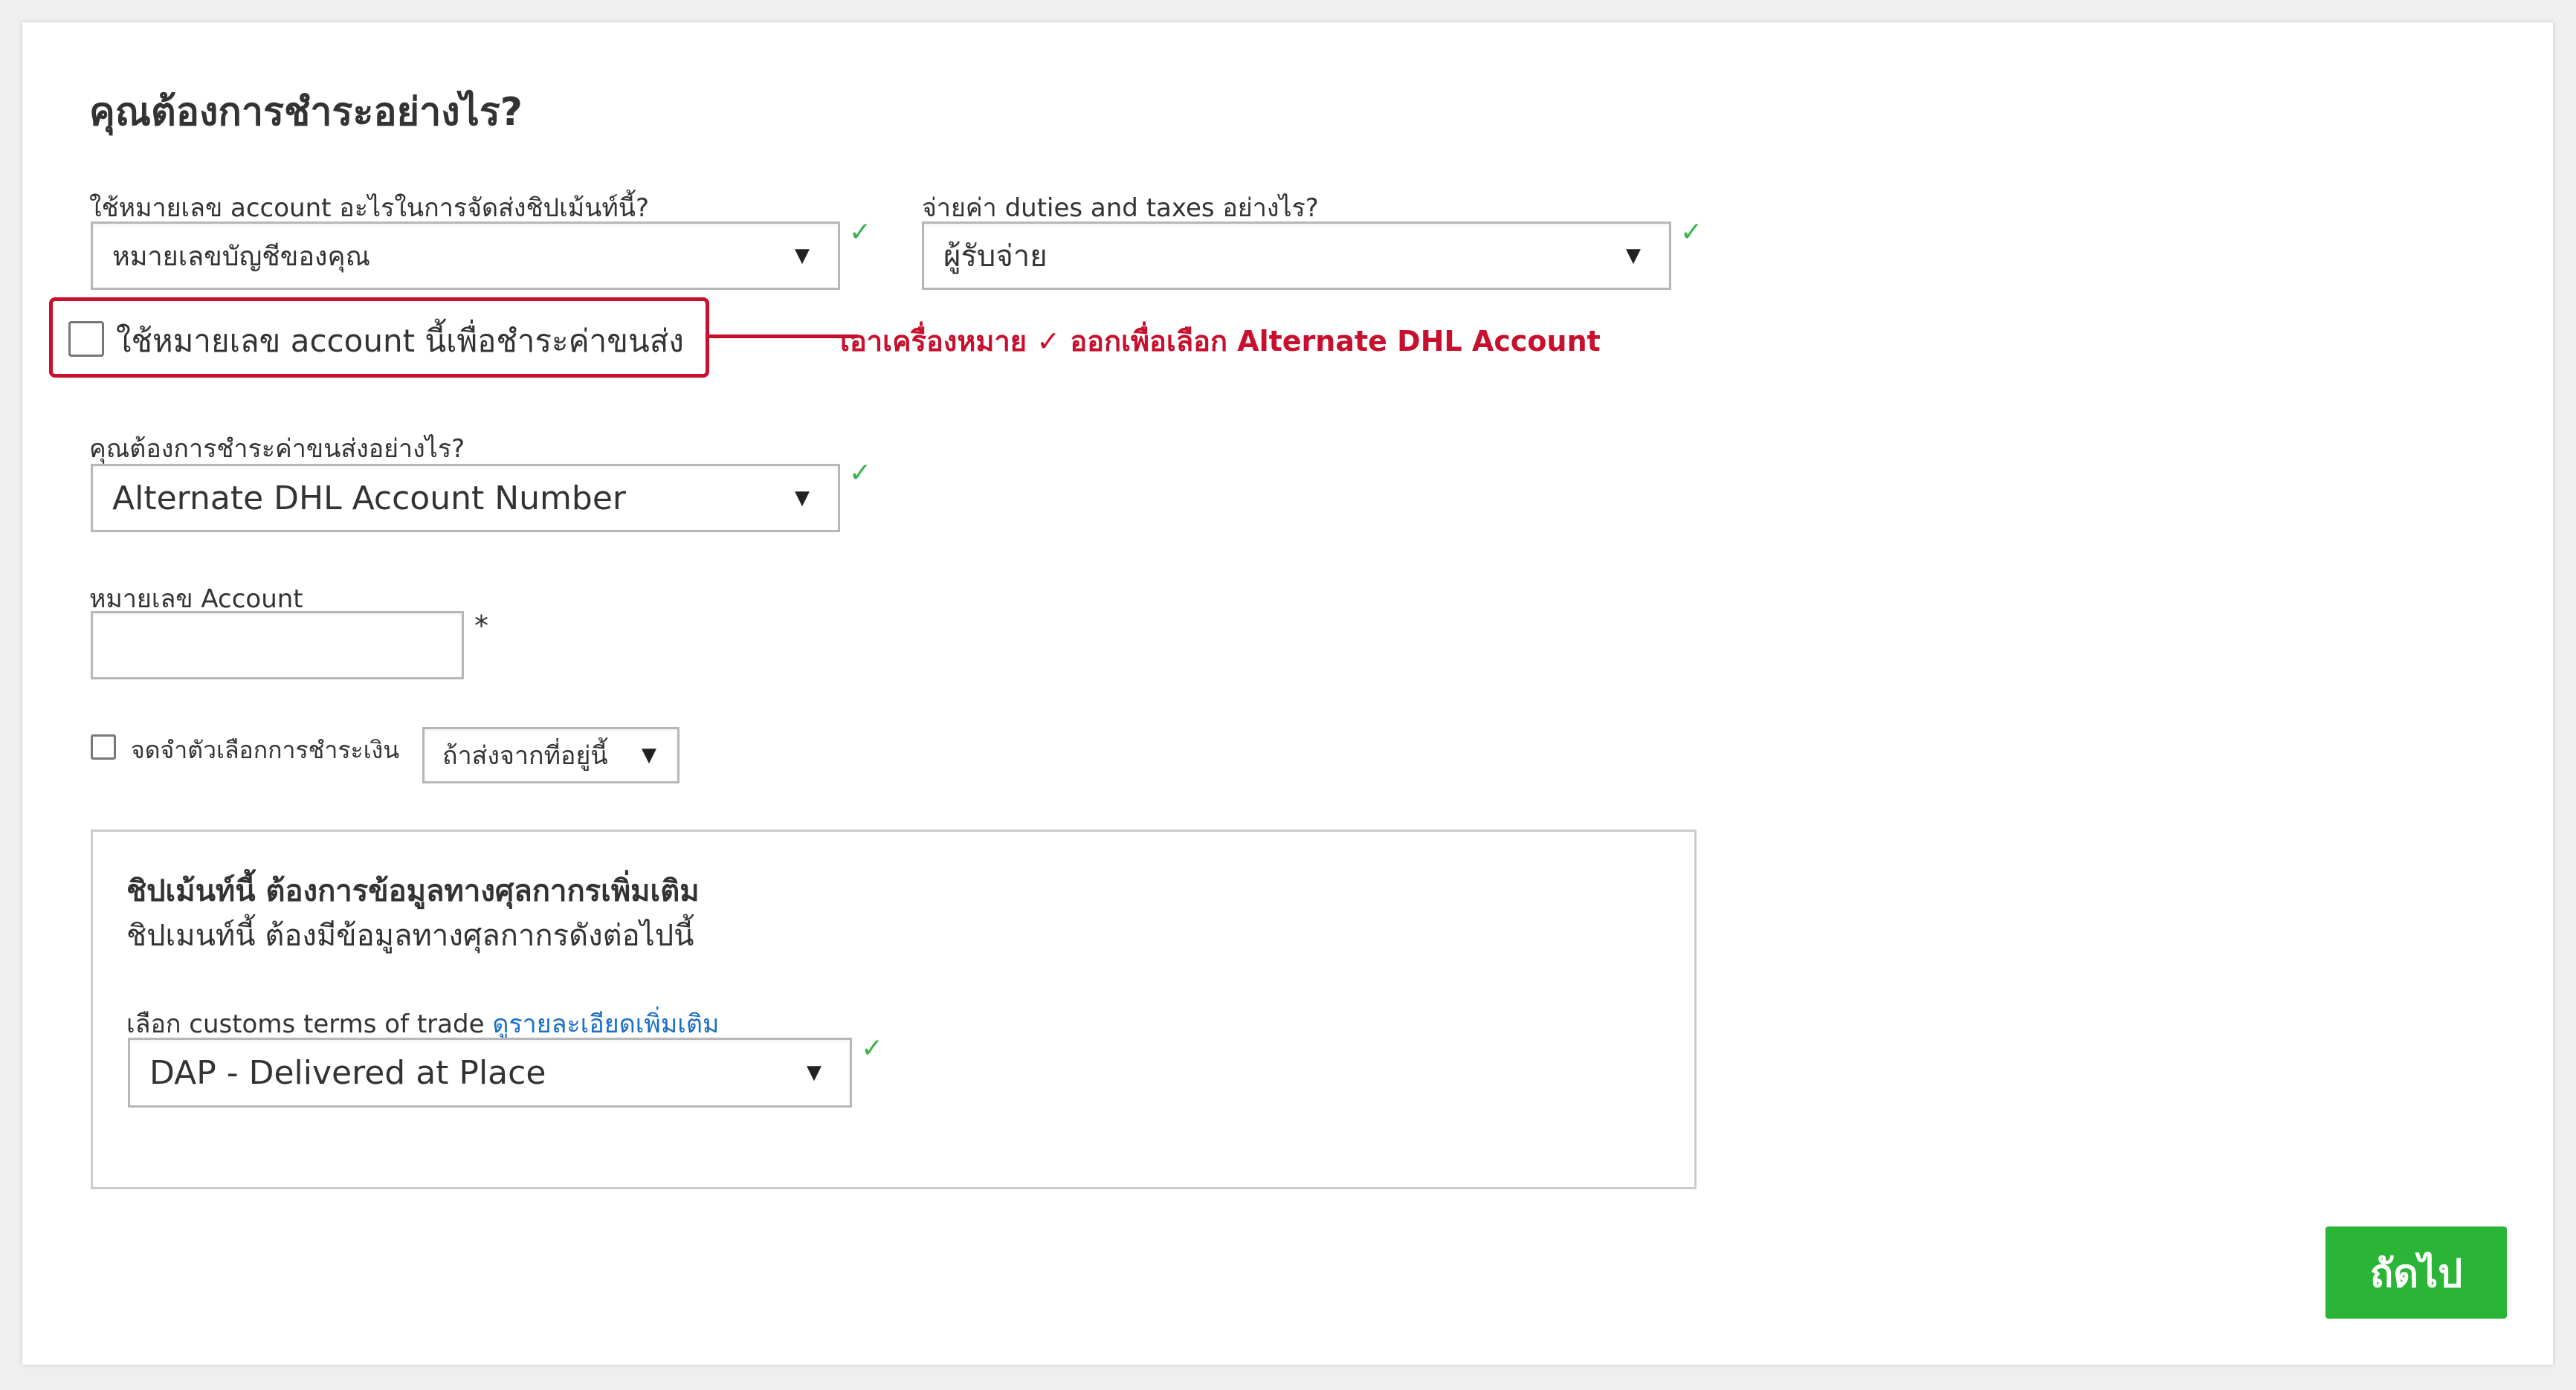 The height and width of the screenshot is (1390, 2576). Describe the element at coordinates (400, 341) in the screenshot. I see `use-account-for-shipping-label: ใช้หมายเลข account นี้เพื่อชำระค่าขนส่ง` at that location.